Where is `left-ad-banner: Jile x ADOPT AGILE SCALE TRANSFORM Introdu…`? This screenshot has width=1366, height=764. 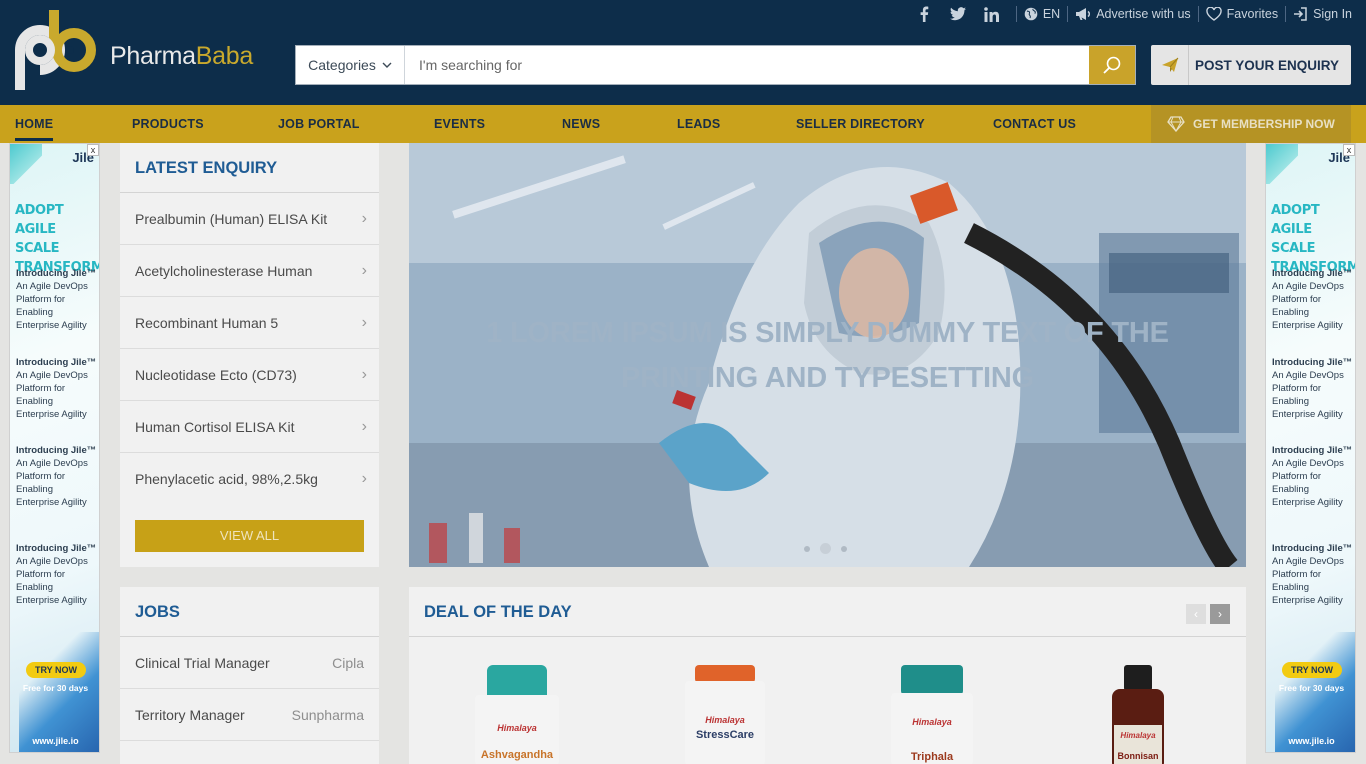
left-ad-banner: Jile x ADOPT AGILE SCALE TRANSFORM Introdu… is located at coordinates (54, 448).